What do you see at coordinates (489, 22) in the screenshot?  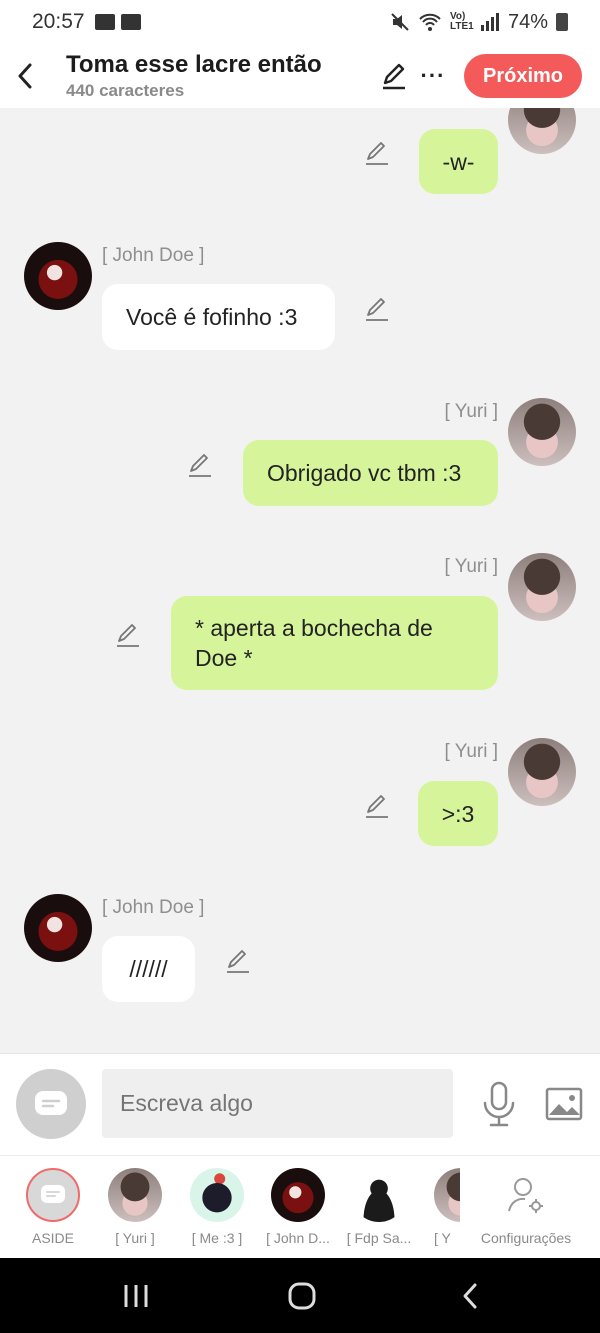 I see `signal-icon` at bounding box center [489, 22].